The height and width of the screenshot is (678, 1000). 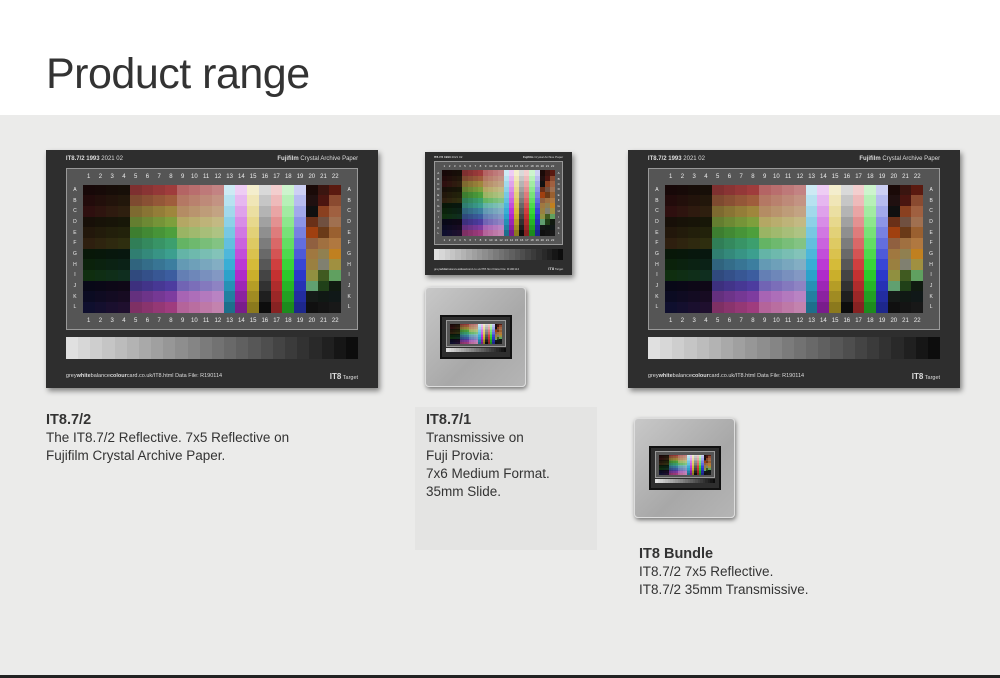 What do you see at coordinates (206, 176) in the screenshot?
I see `column-label: 11` at bounding box center [206, 176].